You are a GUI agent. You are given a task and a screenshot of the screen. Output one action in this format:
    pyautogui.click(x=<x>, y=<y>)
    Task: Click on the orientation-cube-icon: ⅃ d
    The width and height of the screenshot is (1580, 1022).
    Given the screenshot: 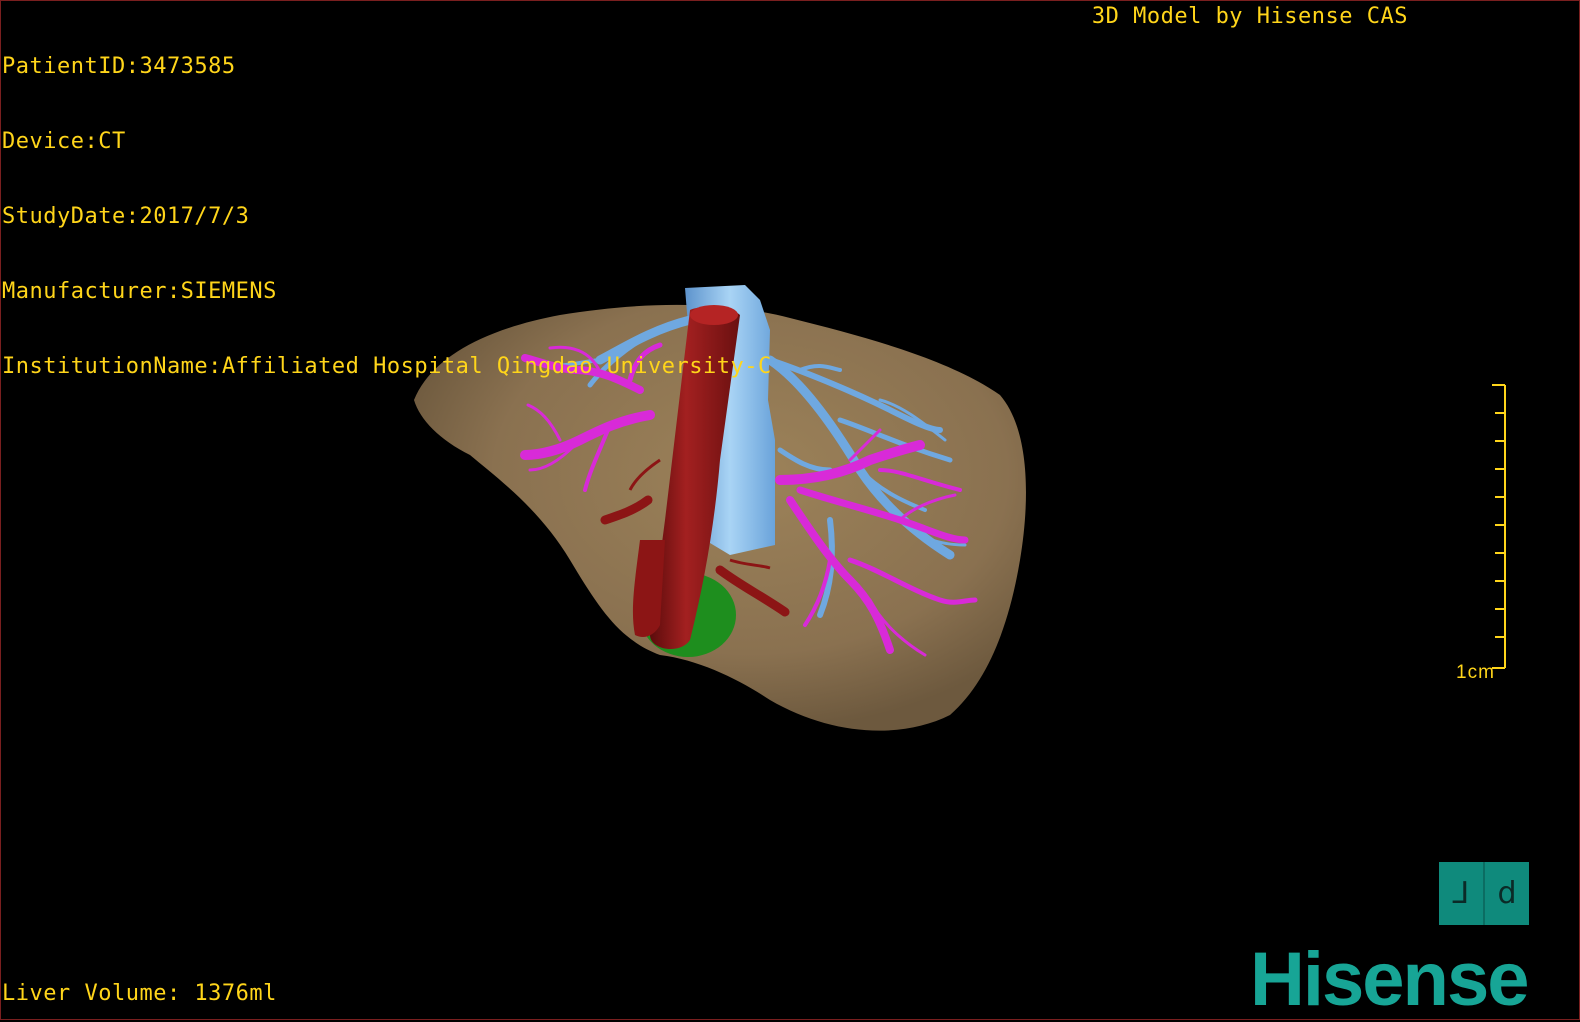 What is the action you would take?
    pyautogui.click(x=1484, y=893)
    